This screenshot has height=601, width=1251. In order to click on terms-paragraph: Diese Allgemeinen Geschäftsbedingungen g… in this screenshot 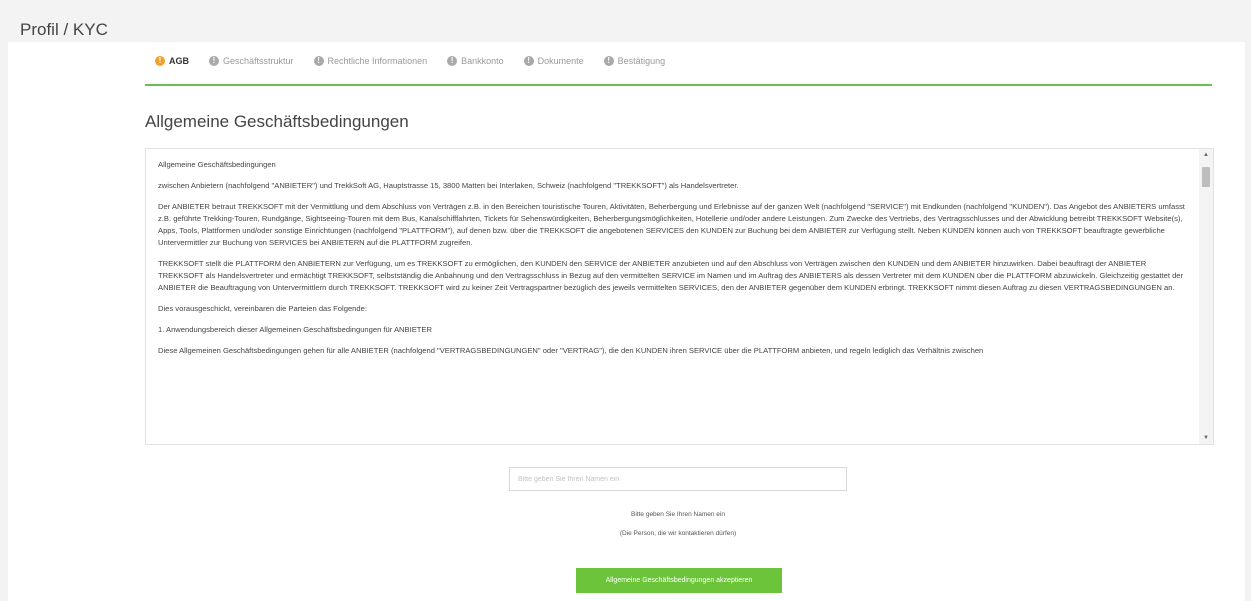, I will do `click(571, 350)`.